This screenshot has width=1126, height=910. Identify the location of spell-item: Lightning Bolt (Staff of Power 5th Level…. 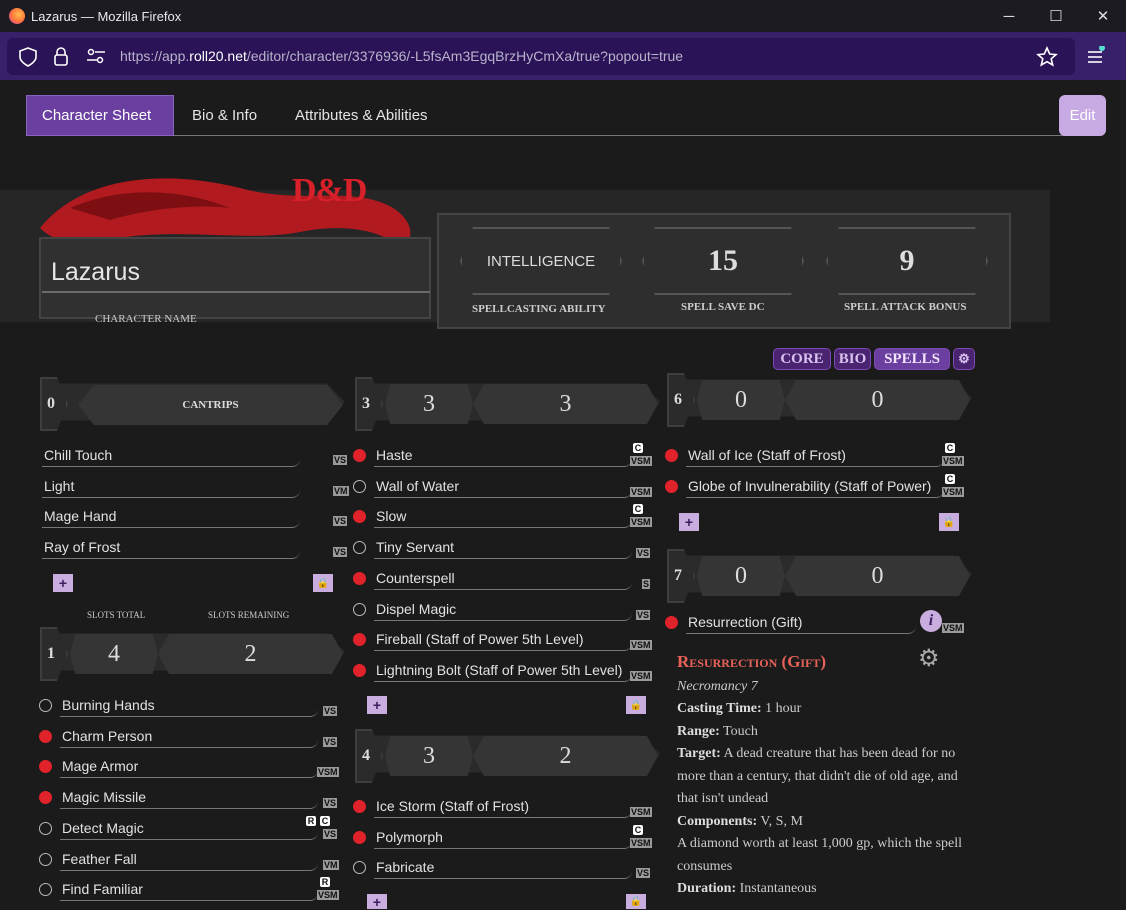
(503, 672).